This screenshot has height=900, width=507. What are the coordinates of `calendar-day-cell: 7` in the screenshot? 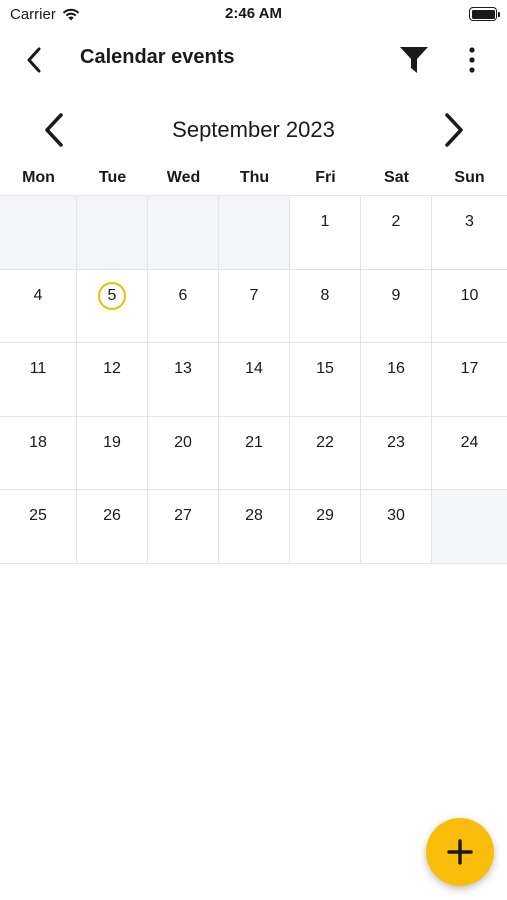 It's located at (254, 306).